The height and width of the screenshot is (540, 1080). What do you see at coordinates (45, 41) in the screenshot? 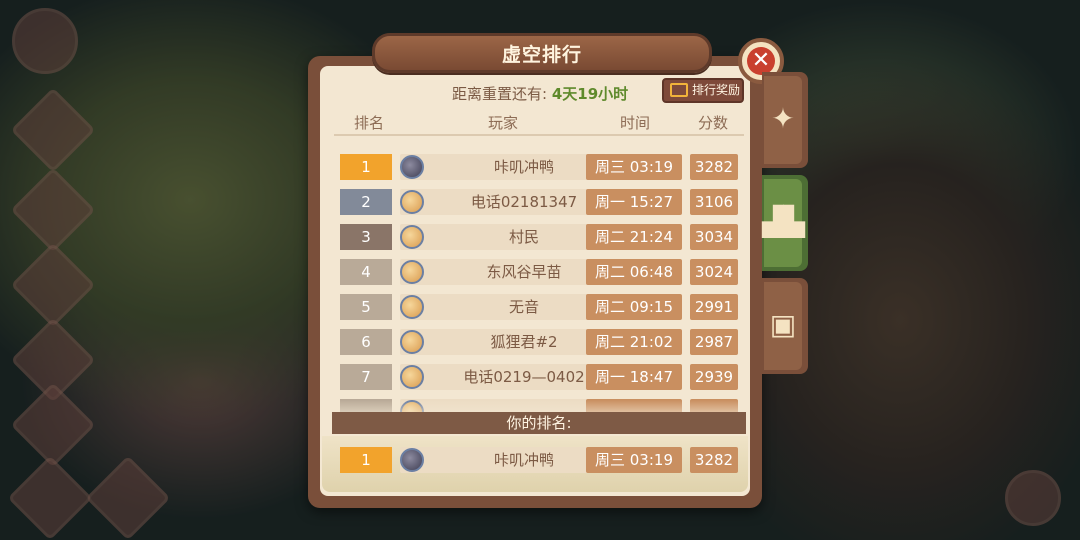
I see `map-top-left-button` at bounding box center [45, 41].